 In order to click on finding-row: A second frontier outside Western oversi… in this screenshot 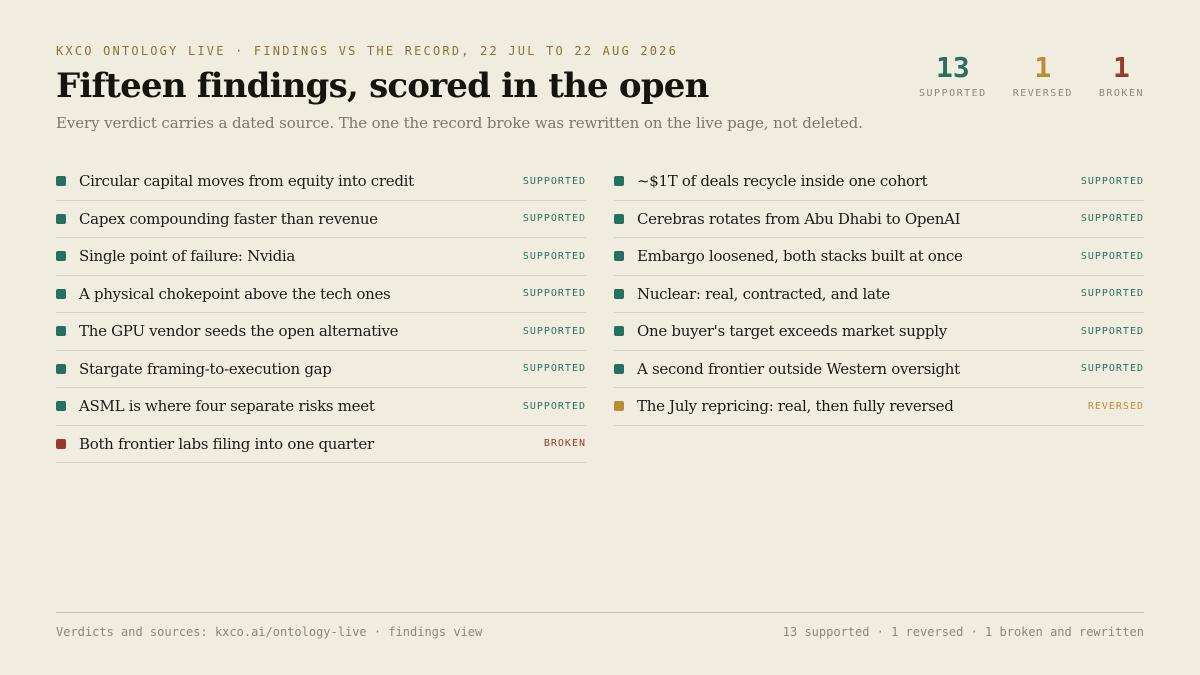, I will do `click(879, 369)`.